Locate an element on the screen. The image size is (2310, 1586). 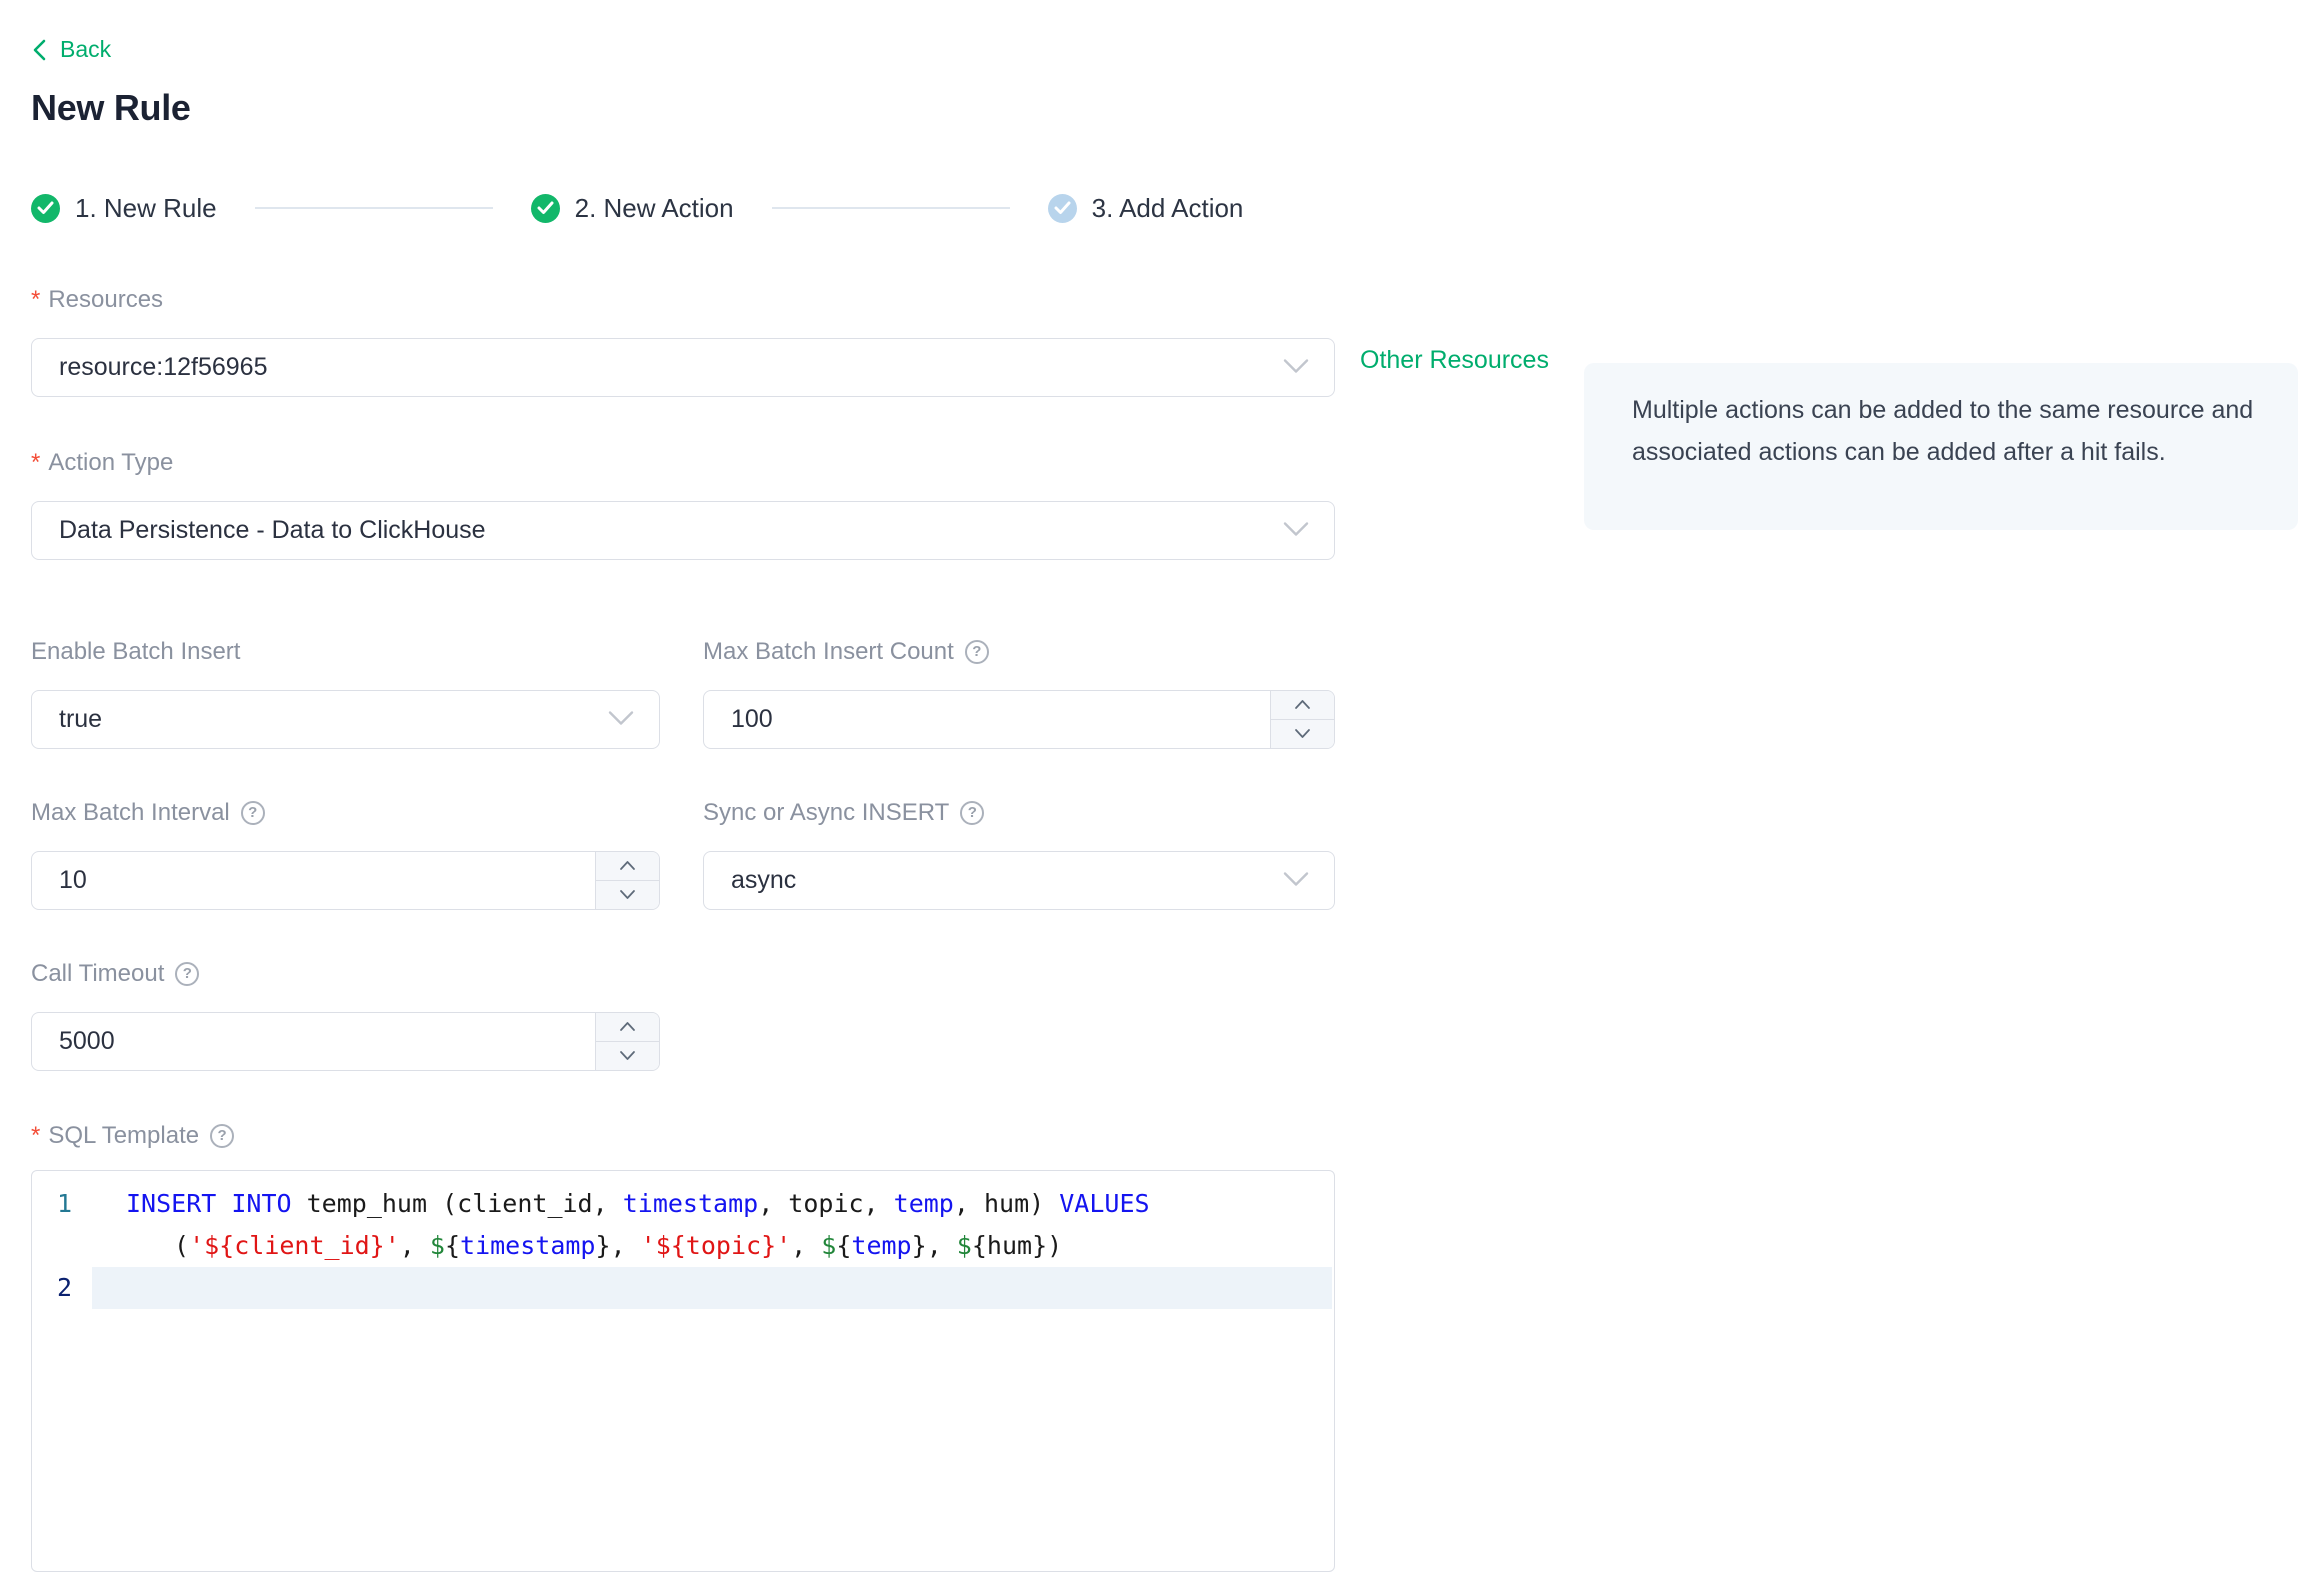
max-batch-interval-input is located at coordinates (320, 880).